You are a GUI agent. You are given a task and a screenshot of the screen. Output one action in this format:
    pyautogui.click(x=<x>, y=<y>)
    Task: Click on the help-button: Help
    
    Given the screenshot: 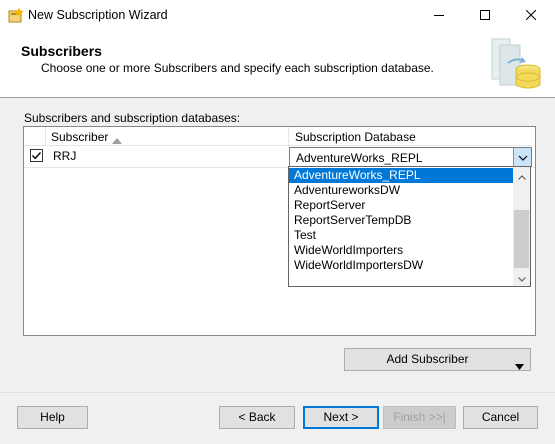 What is the action you would take?
    pyautogui.click(x=52, y=417)
    